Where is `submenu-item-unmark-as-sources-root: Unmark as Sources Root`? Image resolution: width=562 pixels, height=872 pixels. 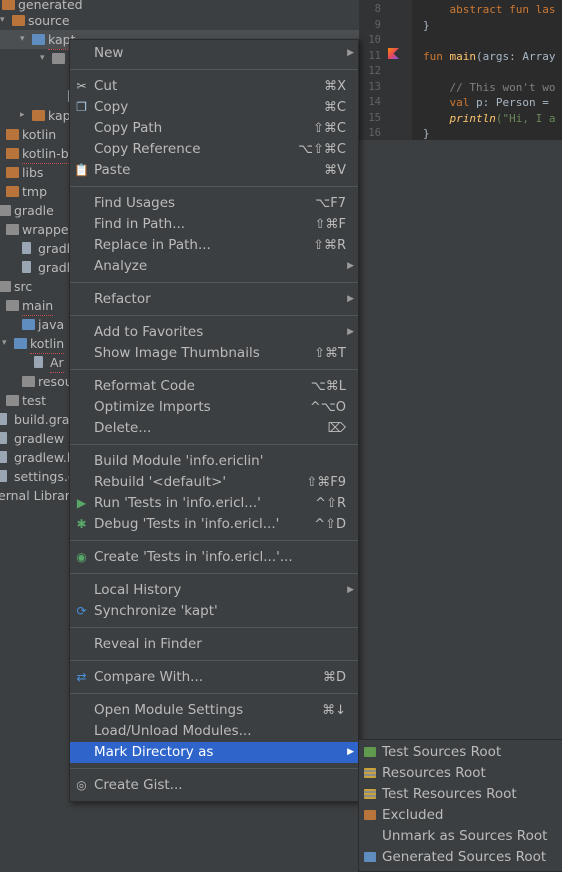 submenu-item-unmark-as-sources-root: Unmark as Sources Root is located at coordinates (460, 836).